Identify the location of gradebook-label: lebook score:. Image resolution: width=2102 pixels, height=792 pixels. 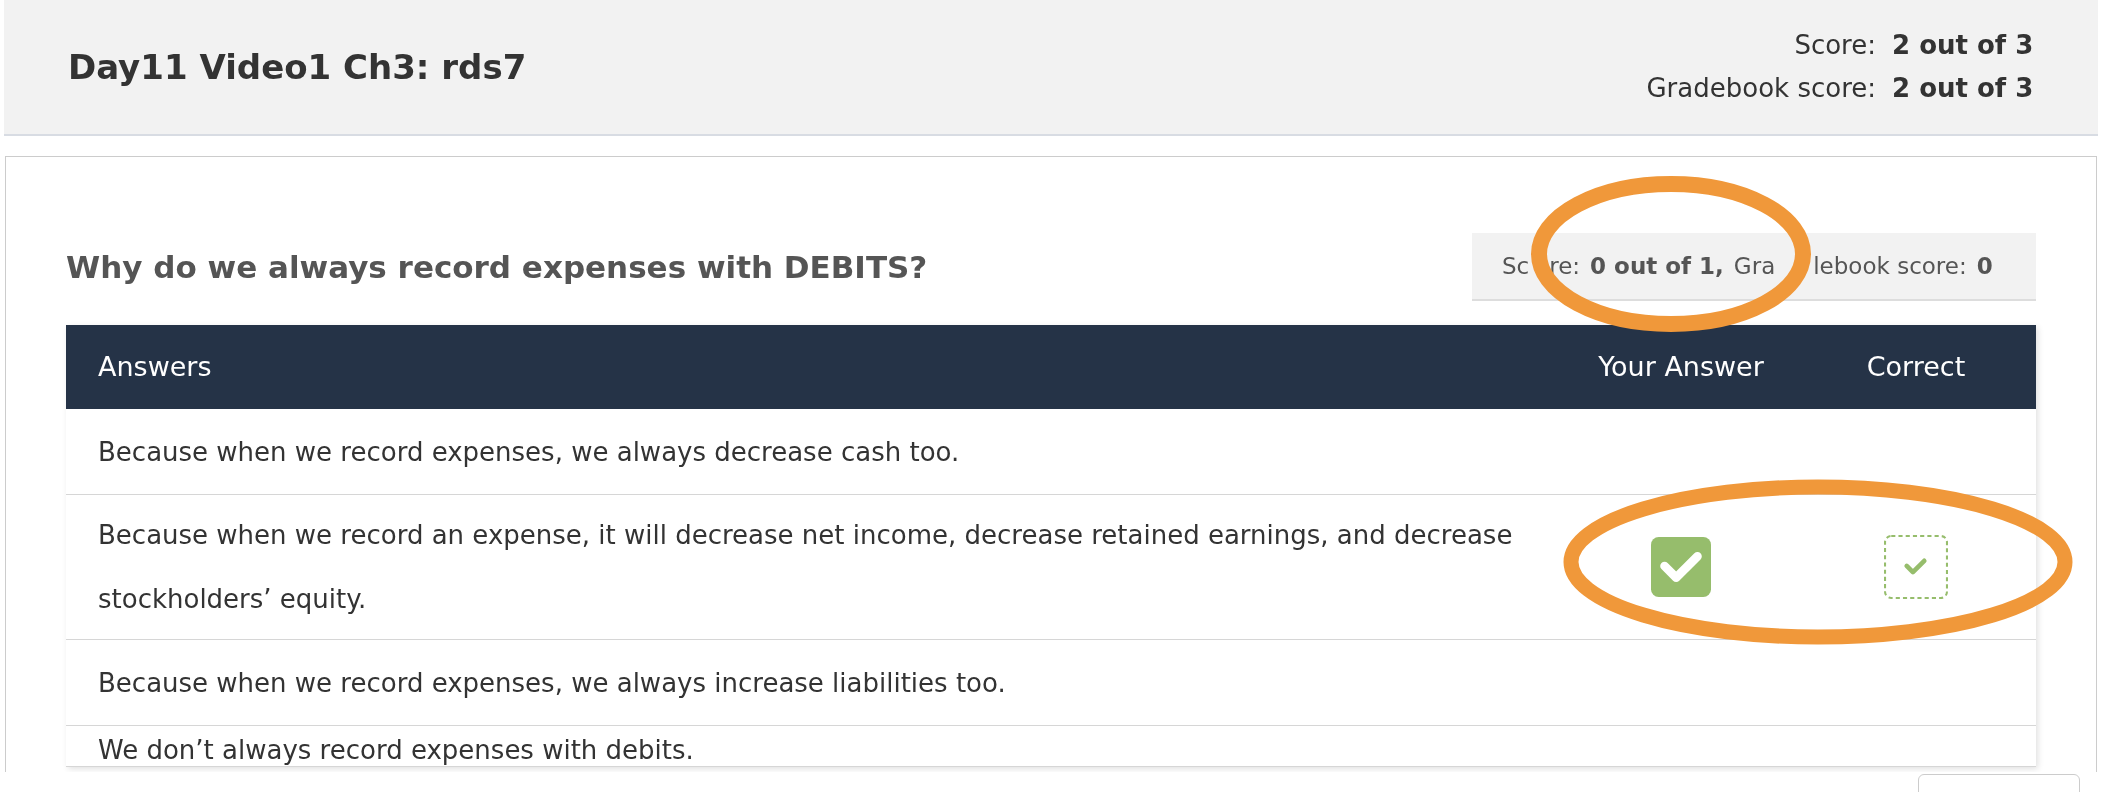
(1890, 266).